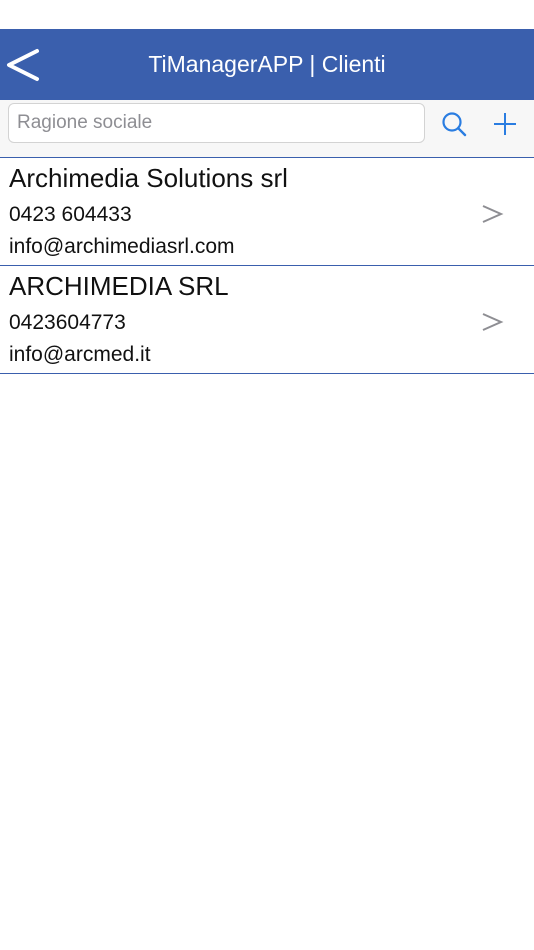 This screenshot has height=950, width=534. Describe the element at coordinates (267, 320) in the screenshot. I see `client-list-item: ARCHIMEDIA SRL 0423604773 info@arcmed.it` at that location.